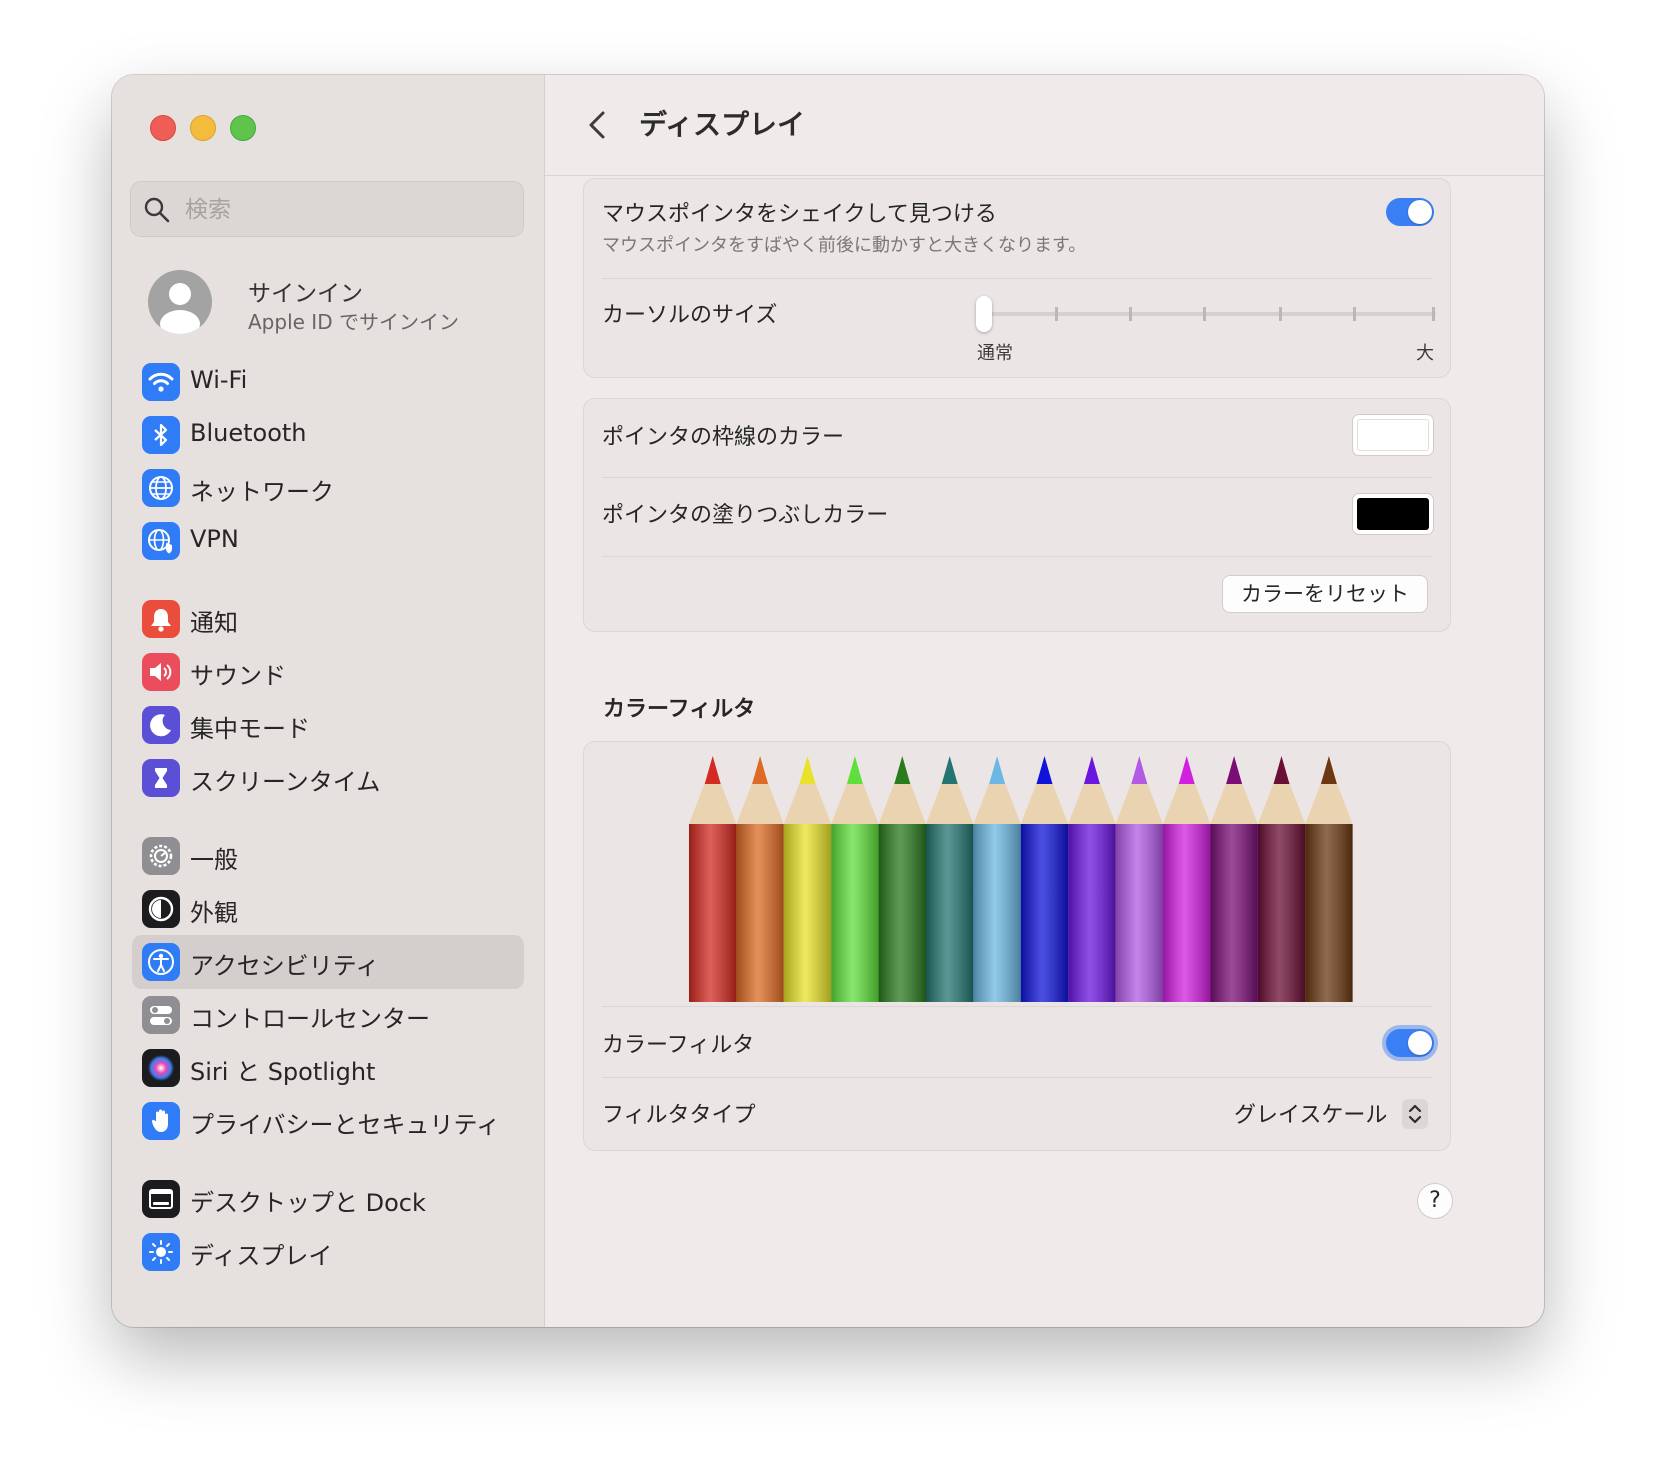 This screenshot has width=1654, height=1474. I want to click on sidebar-item-label: プライバシーとセキュリティ, so click(345, 1125).